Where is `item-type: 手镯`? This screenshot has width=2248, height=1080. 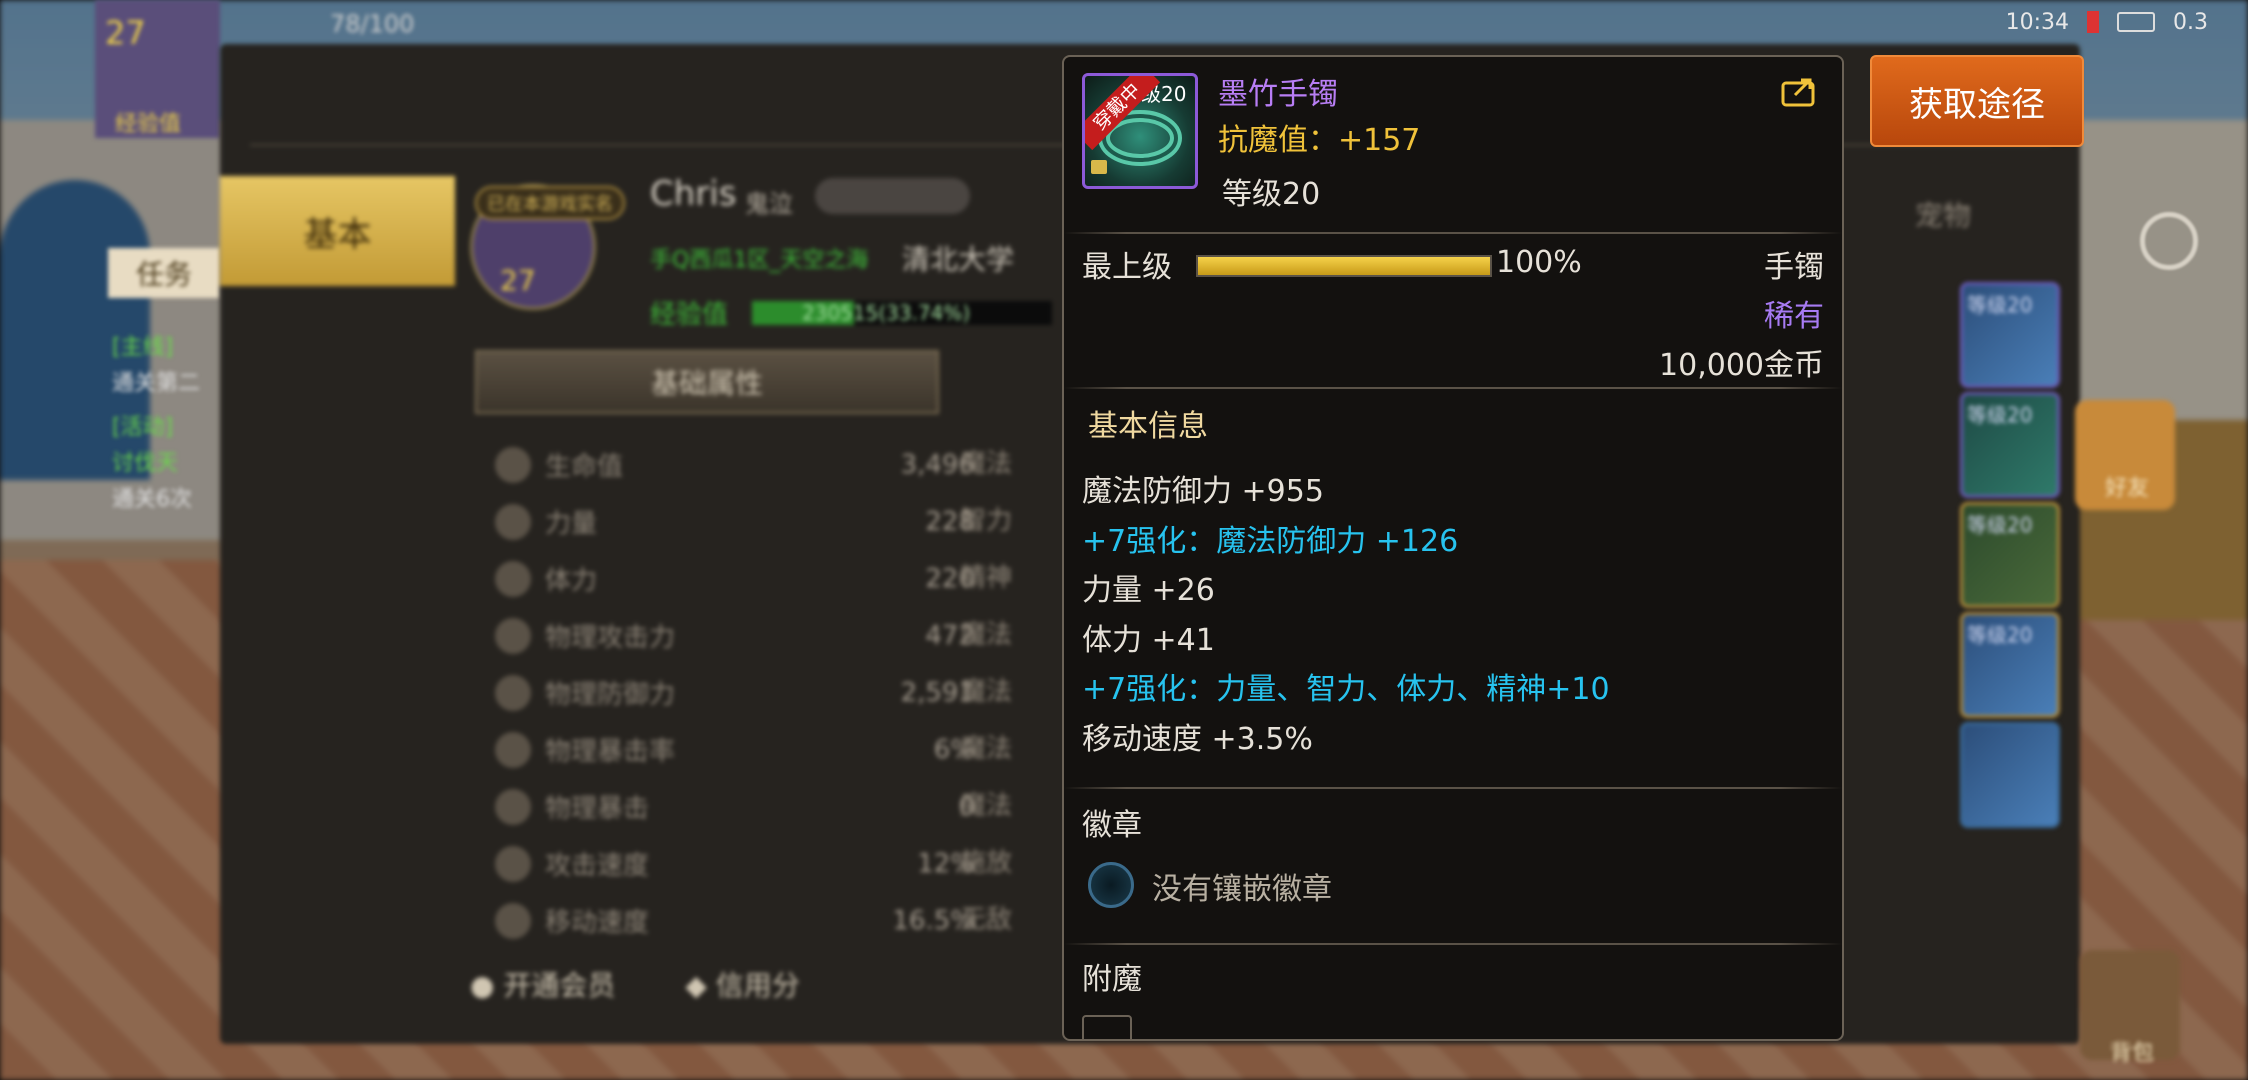
item-type: 手镯 is located at coordinates (1794, 267).